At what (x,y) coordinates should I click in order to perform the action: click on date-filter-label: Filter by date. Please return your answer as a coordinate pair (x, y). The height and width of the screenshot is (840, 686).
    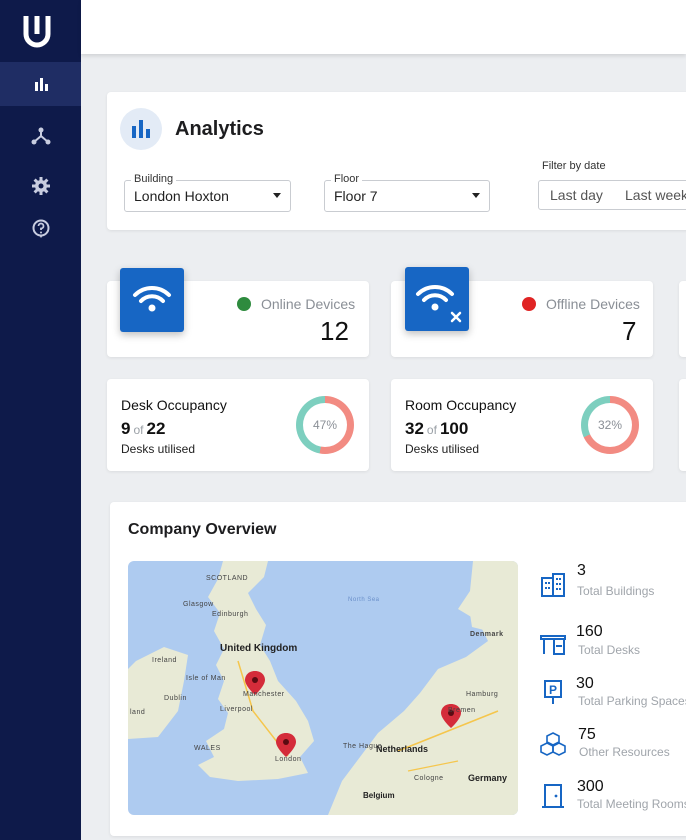
    Looking at the image, I should click on (574, 166).